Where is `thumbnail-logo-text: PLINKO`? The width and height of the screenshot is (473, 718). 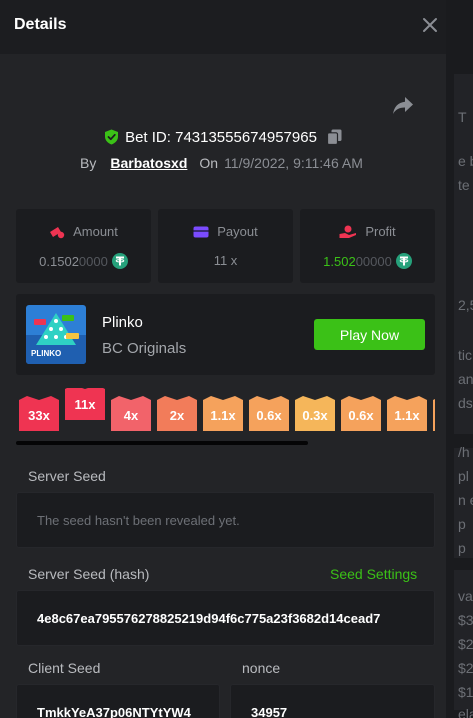
thumbnail-logo-text: PLINKO is located at coordinates (46, 353).